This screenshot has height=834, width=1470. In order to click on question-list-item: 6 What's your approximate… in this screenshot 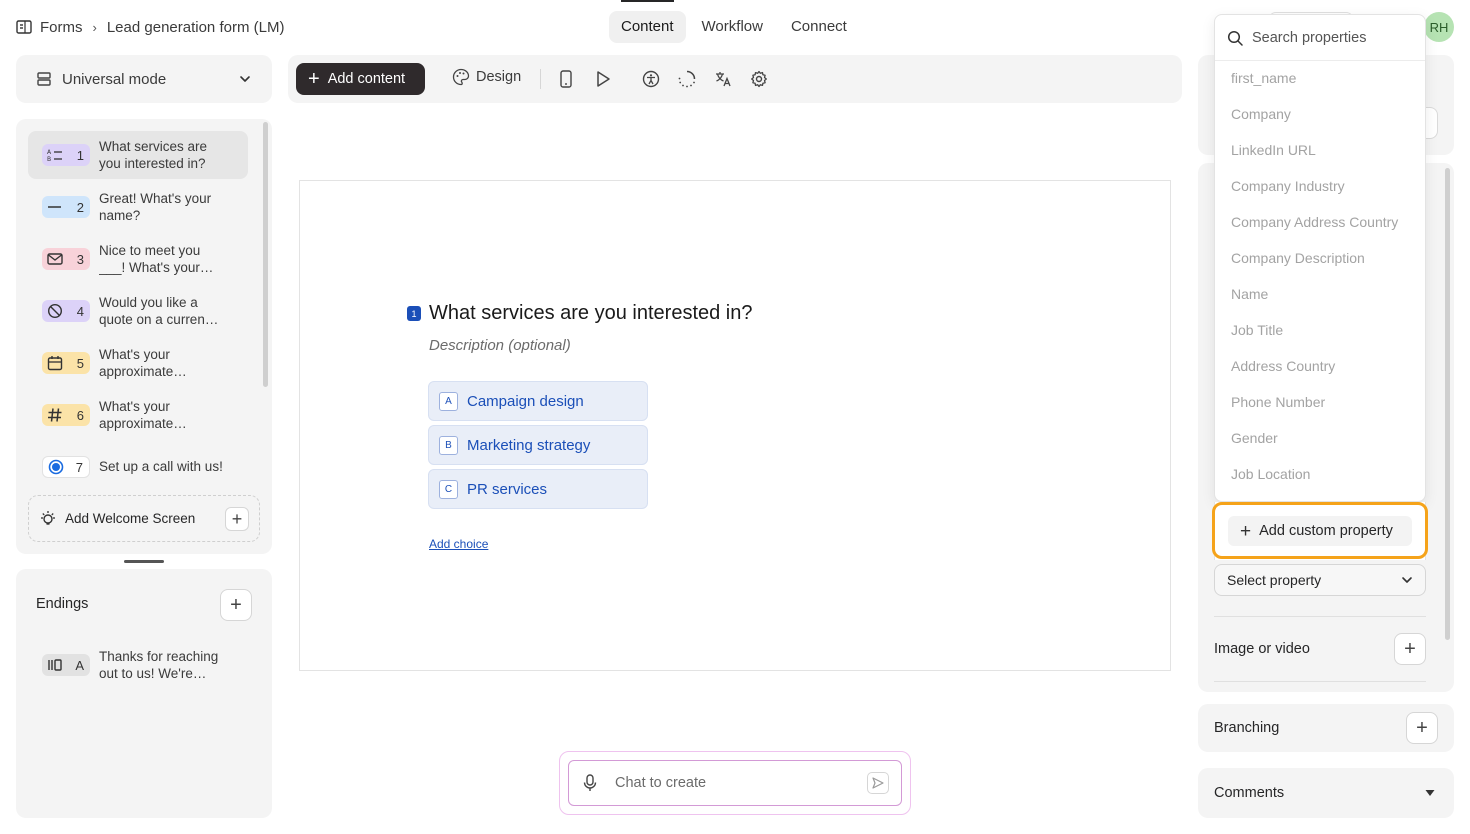, I will do `click(138, 415)`.